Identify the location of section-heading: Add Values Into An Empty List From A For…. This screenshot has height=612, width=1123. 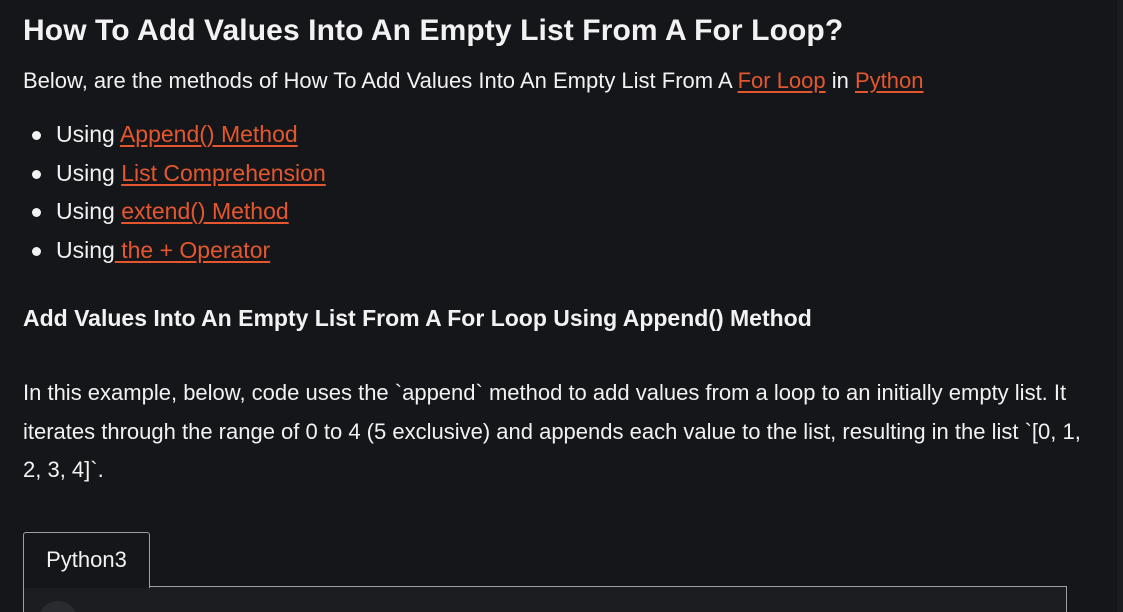
(417, 318).